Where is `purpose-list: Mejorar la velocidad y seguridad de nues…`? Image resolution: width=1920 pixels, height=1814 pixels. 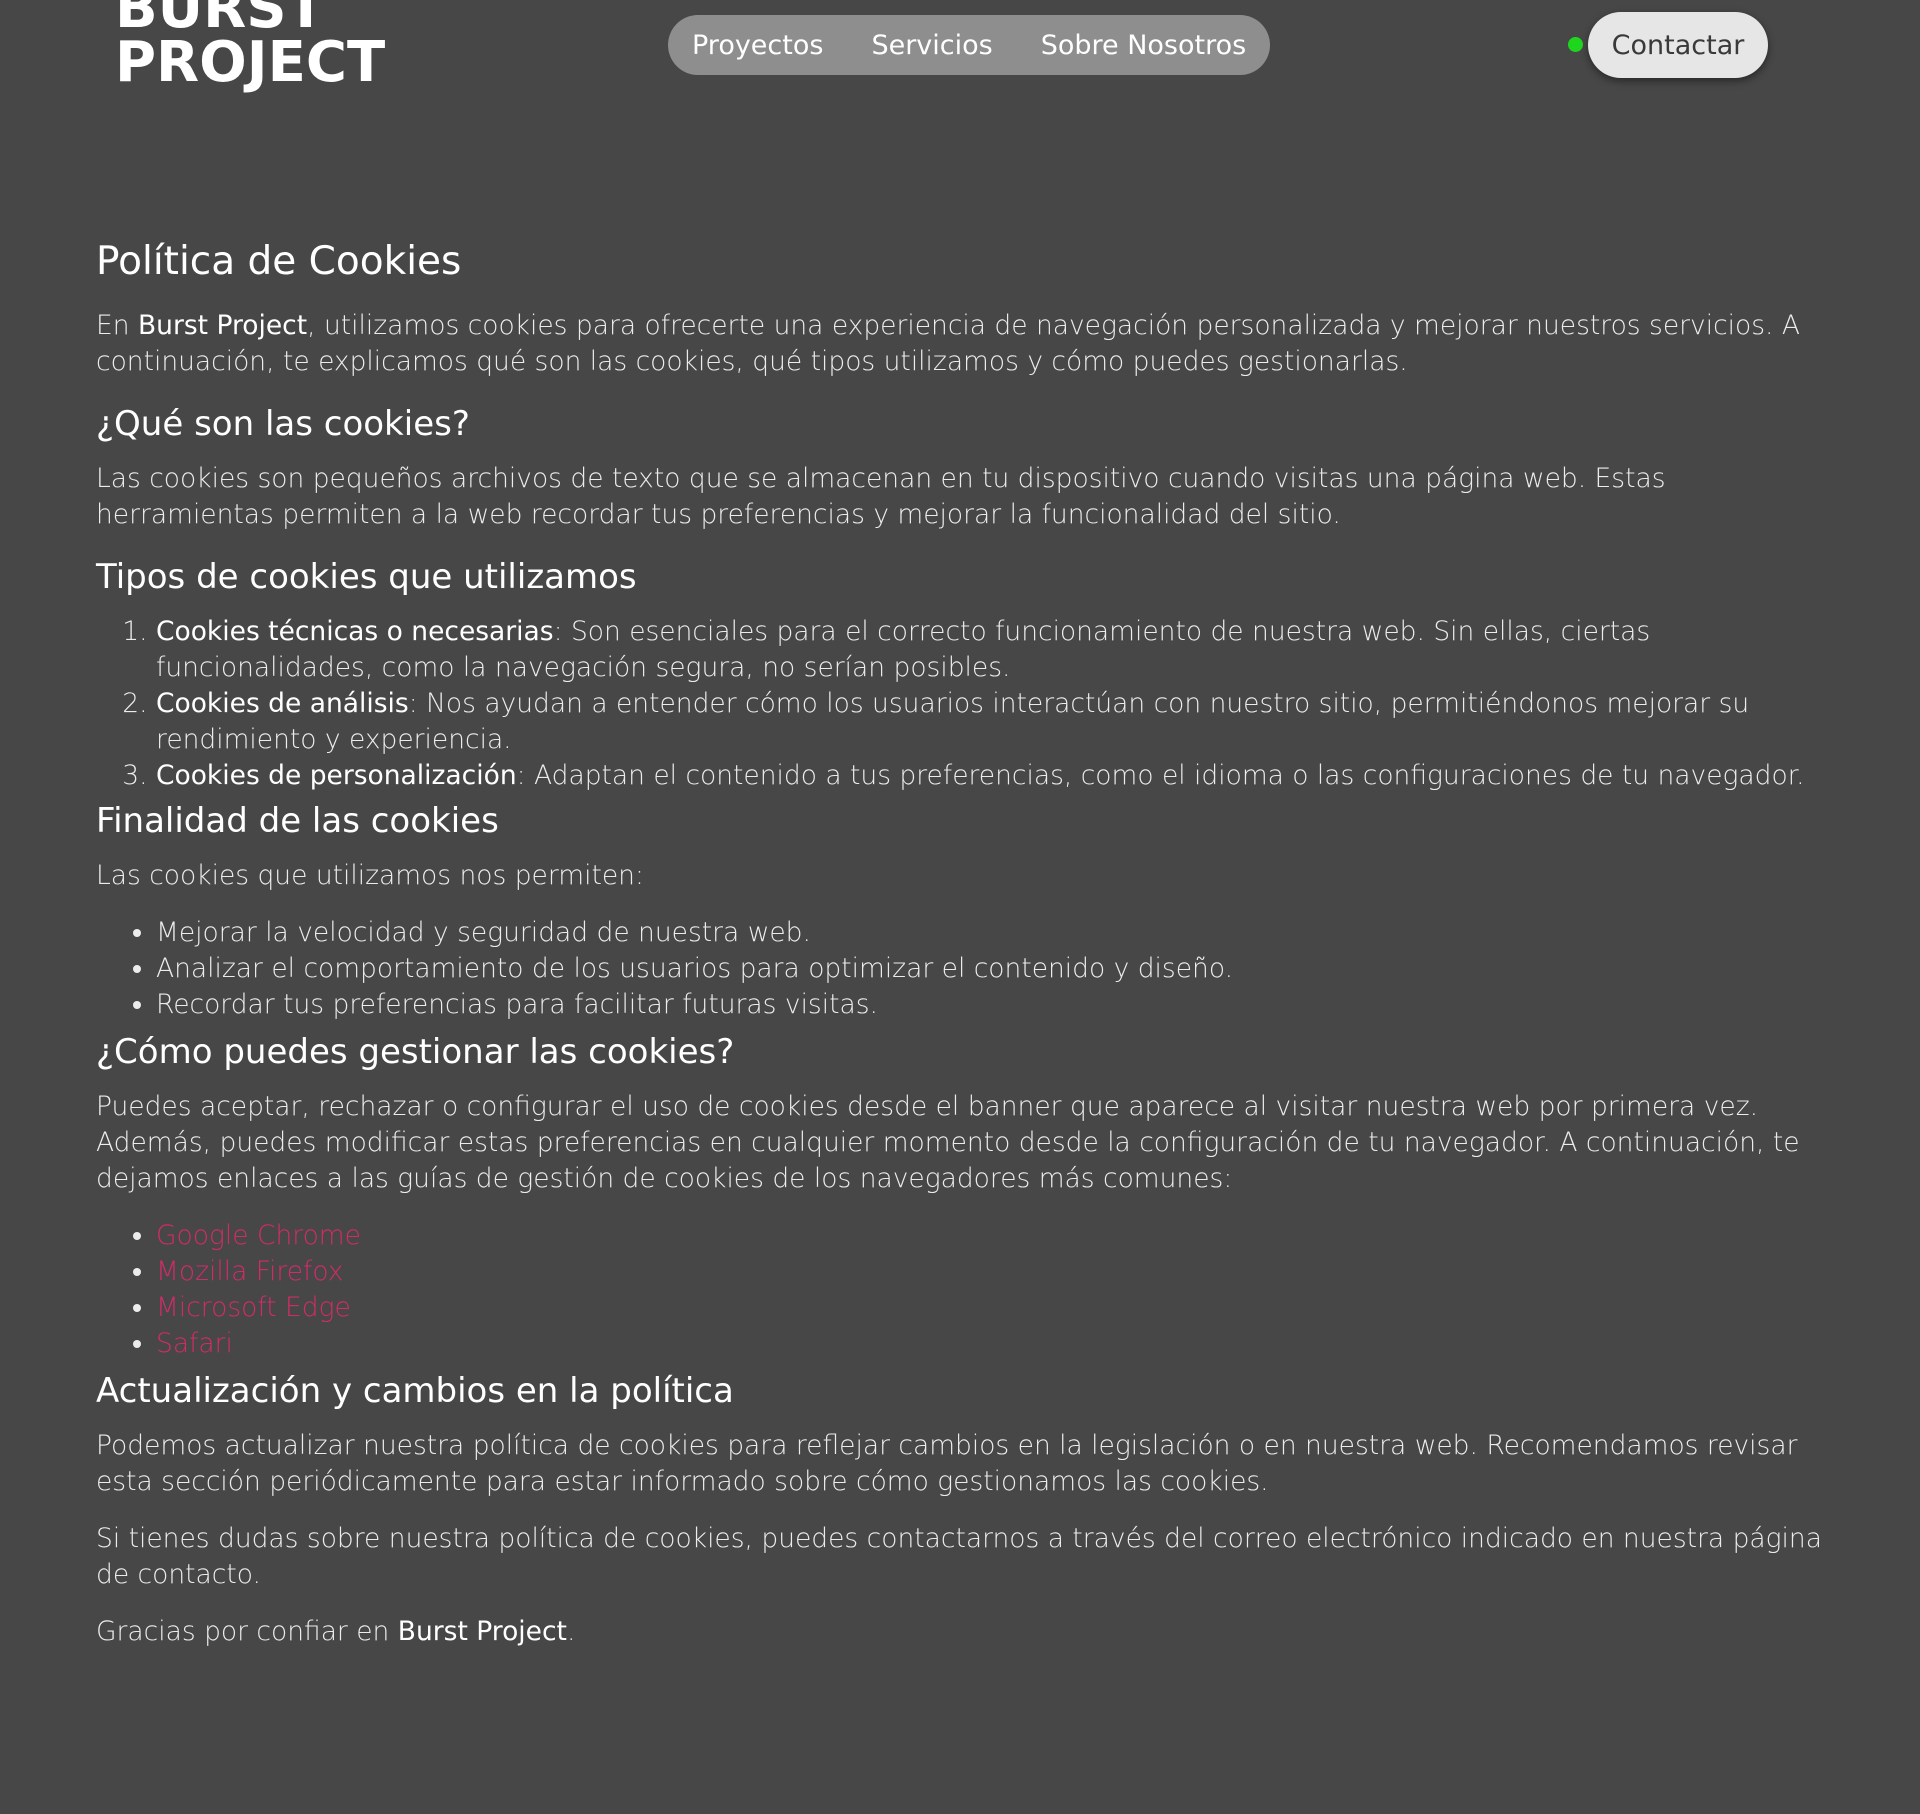 purpose-list: Mejorar la velocidad y seguridad de nues… is located at coordinates (961, 969).